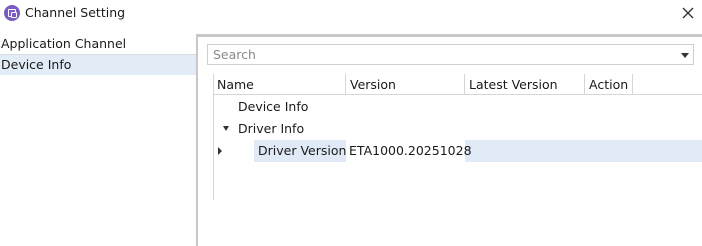 Image resolution: width=702 pixels, height=246 pixels. What do you see at coordinates (351, 13) in the screenshot?
I see `title-bar: Channel Setting` at bounding box center [351, 13].